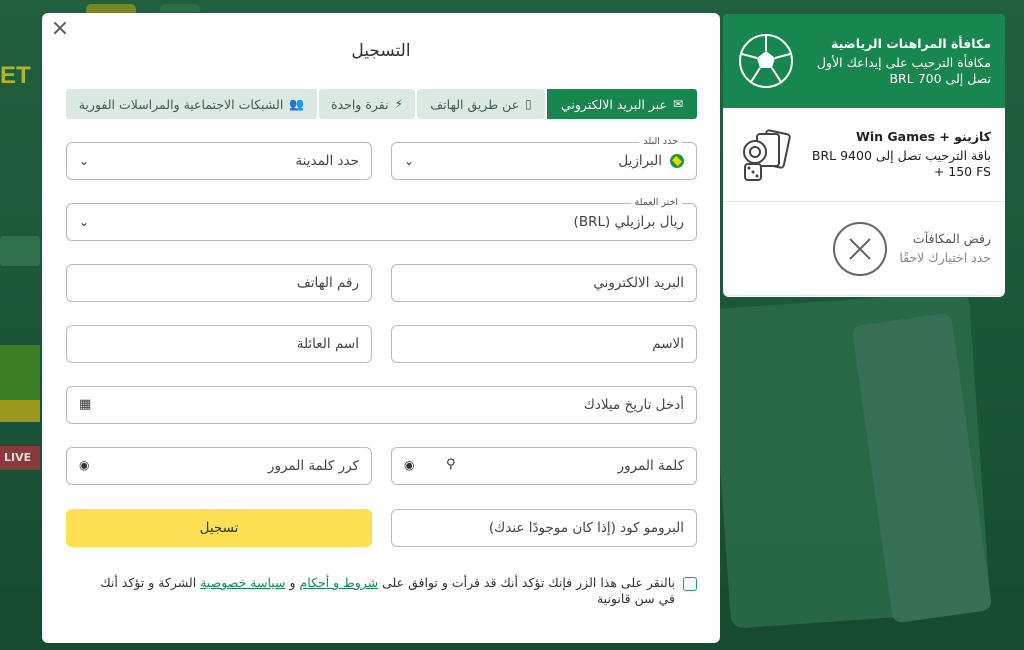 The image size is (1024, 650). Describe the element at coordinates (640, 161) in the screenshot. I see `country-value: البرازيل` at that location.